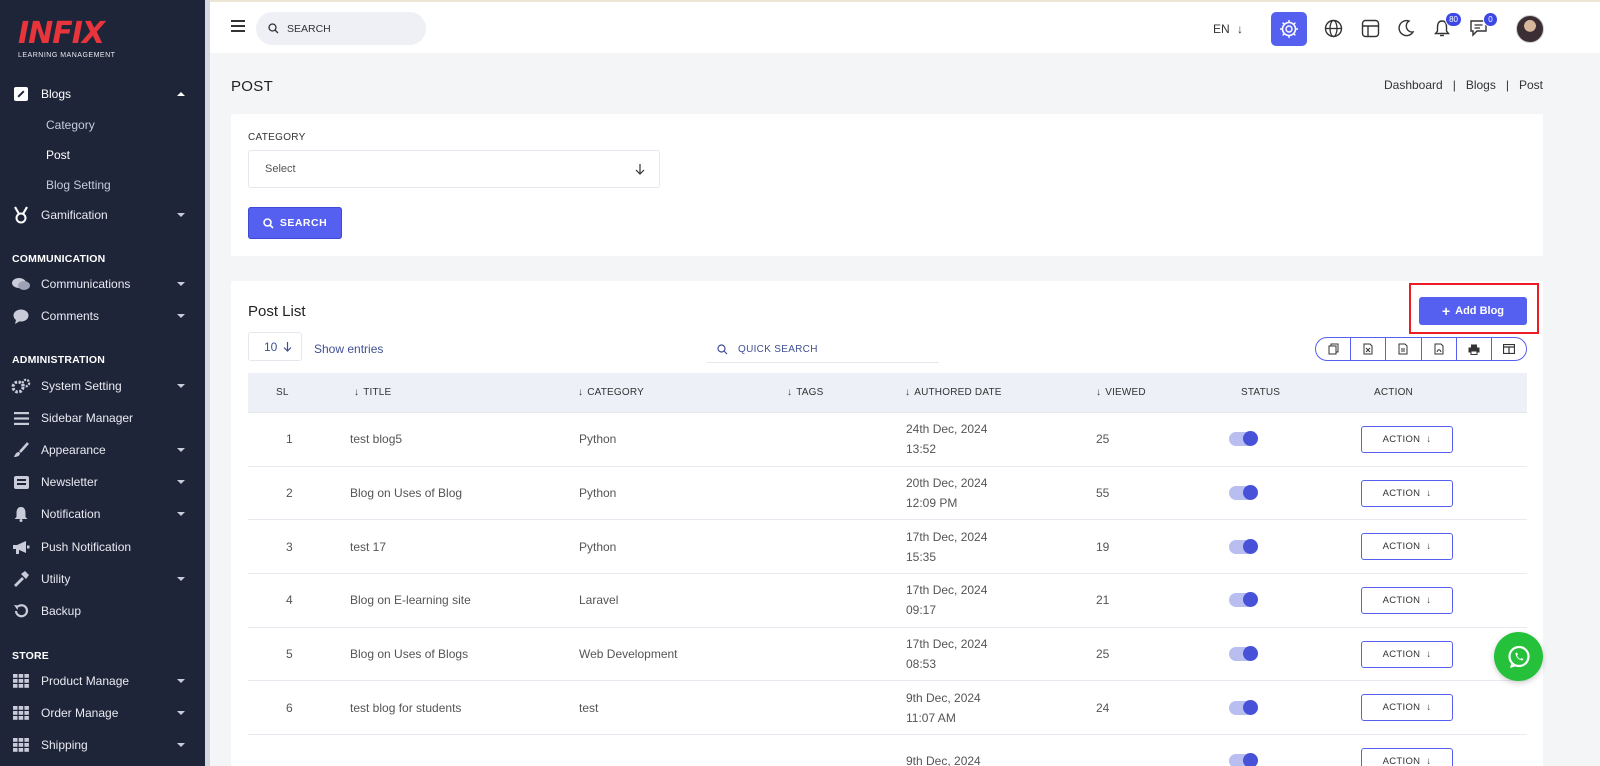 This screenshot has width=1600, height=766. Describe the element at coordinates (1401, 493) in the screenshot. I see `action-label: ACTION` at that location.